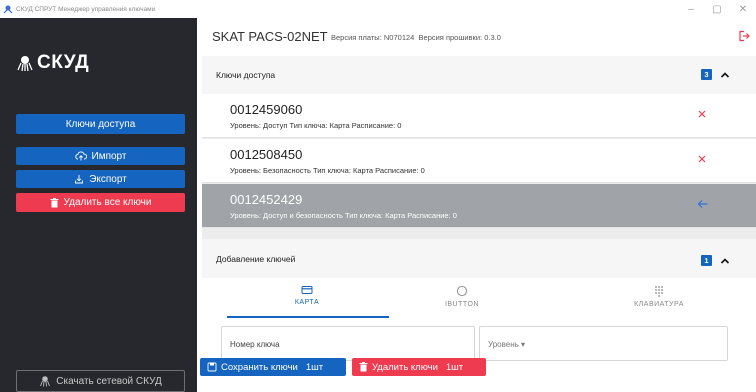 This screenshot has width=756, height=392. What do you see at coordinates (706, 74) in the screenshot?
I see `keys-count-badge: 3` at bounding box center [706, 74].